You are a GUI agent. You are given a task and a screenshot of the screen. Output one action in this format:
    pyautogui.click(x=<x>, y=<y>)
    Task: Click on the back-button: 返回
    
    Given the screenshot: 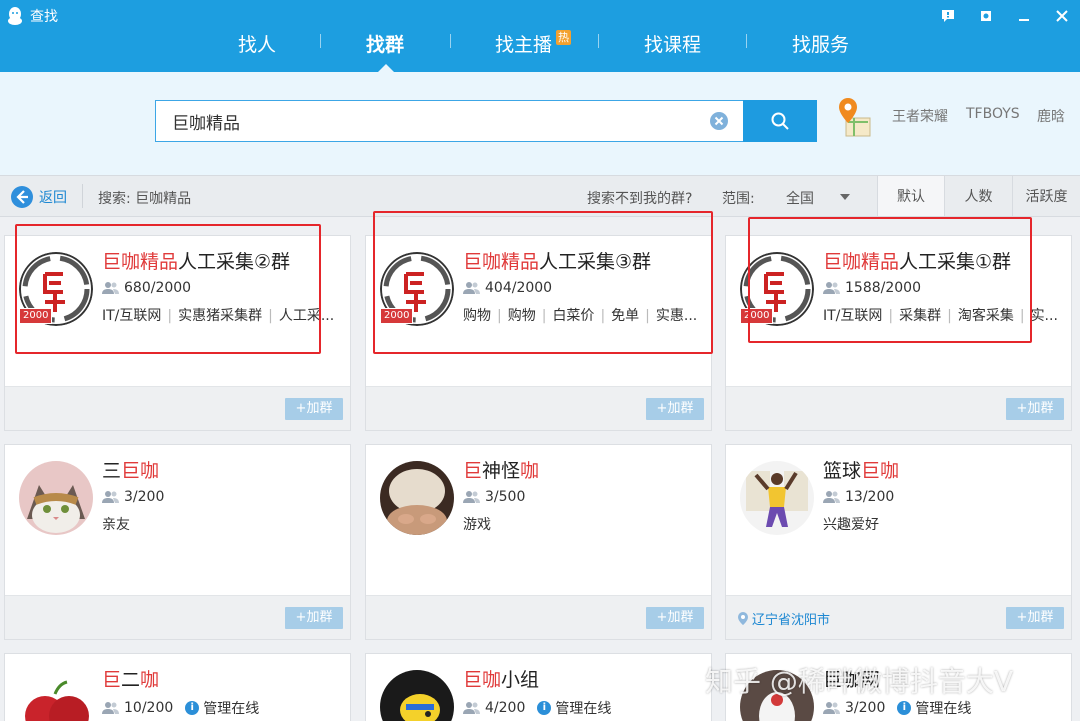 What is the action you would take?
    pyautogui.click(x=38, y=197)
    